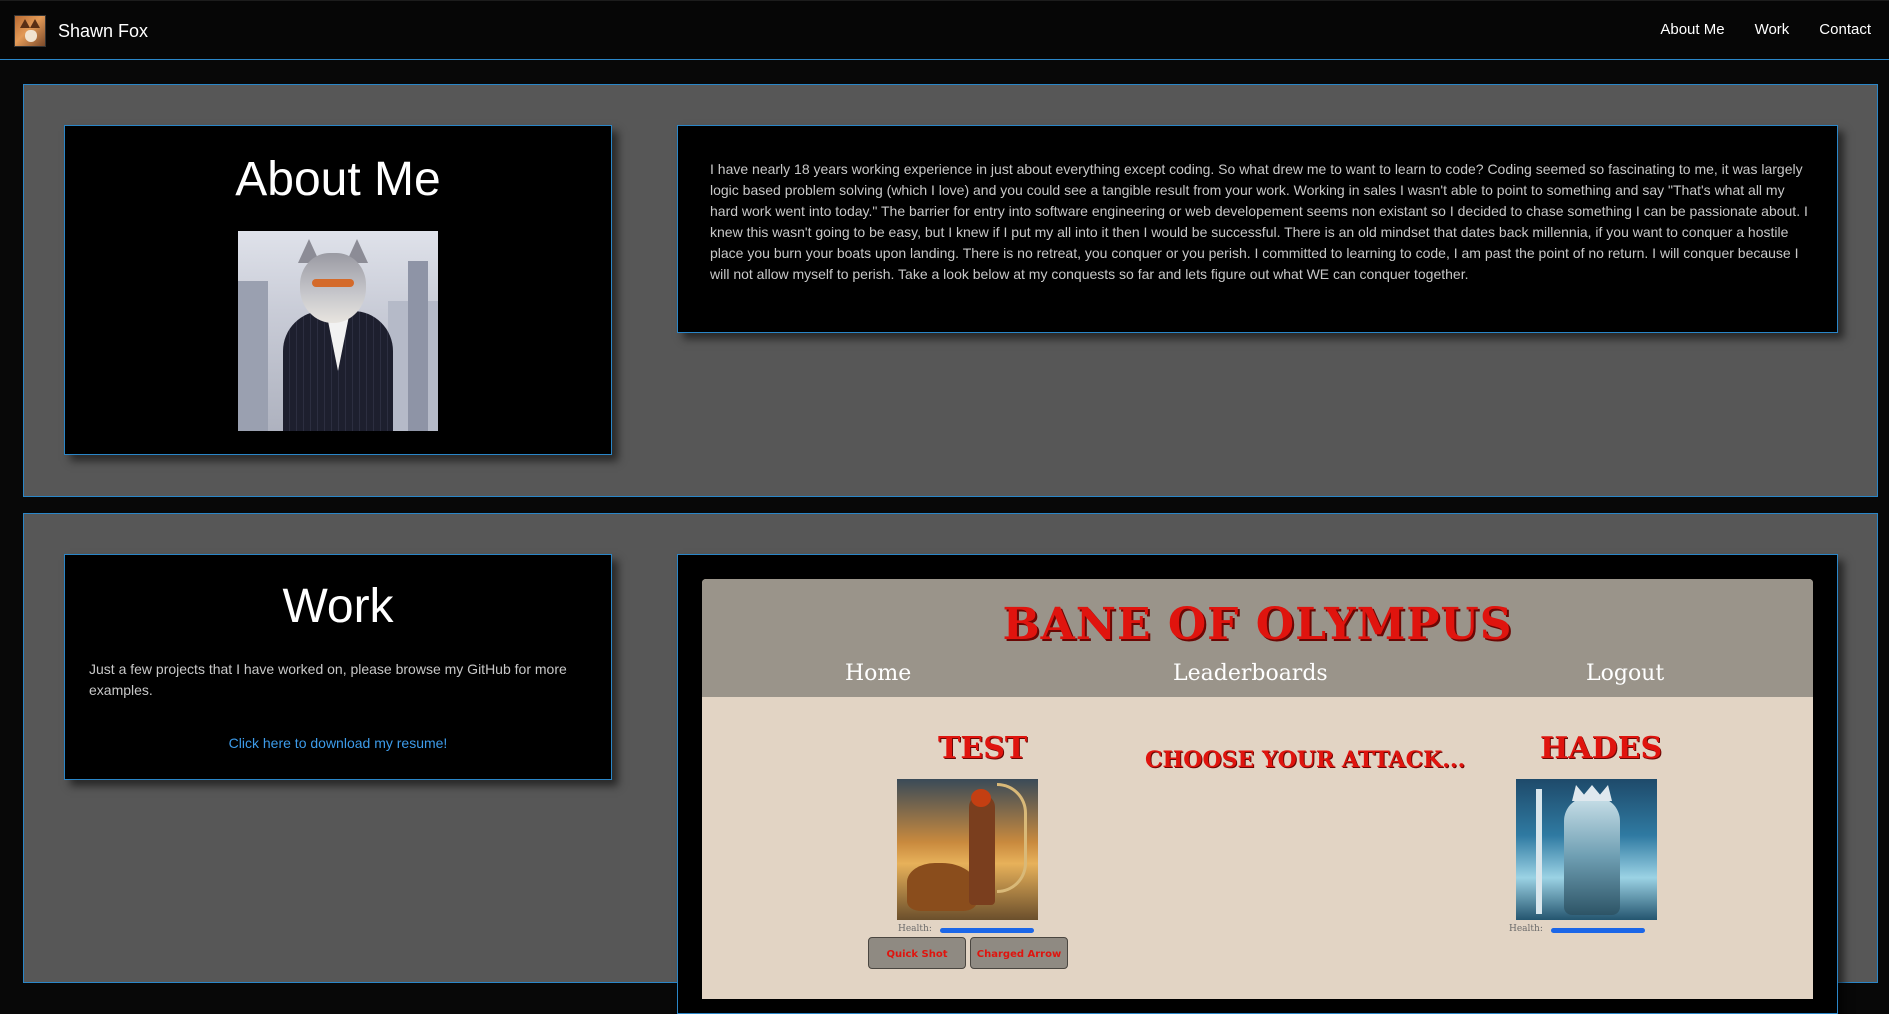 The width and height of the screenshot is (1889, 1014). What do you see at coordinates (987, 930) in the screenshot?
I see `player-health-bar` at bounding box center [987, 930].